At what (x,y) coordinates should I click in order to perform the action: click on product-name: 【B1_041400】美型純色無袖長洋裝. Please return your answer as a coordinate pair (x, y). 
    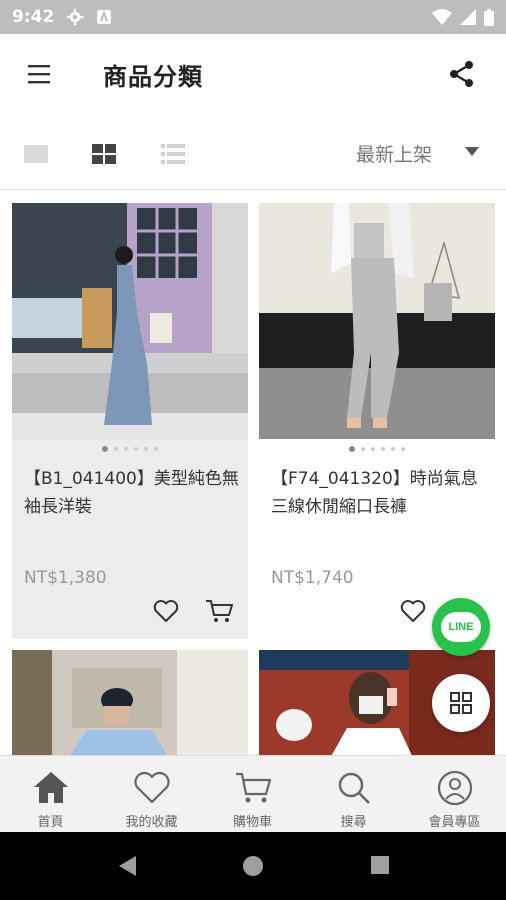
    Looking at the image, I should click on (134, 493).